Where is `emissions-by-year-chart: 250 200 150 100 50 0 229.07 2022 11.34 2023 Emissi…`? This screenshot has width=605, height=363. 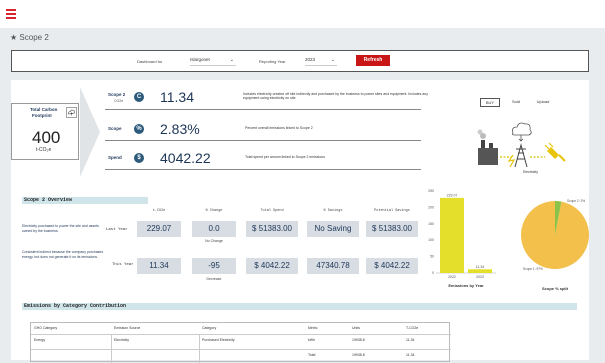
emissions-by-year-chart: 250 200 150 100 50 0 229.07 2022 11.34 2023 Emissi… is located at coordinates (462, 238).